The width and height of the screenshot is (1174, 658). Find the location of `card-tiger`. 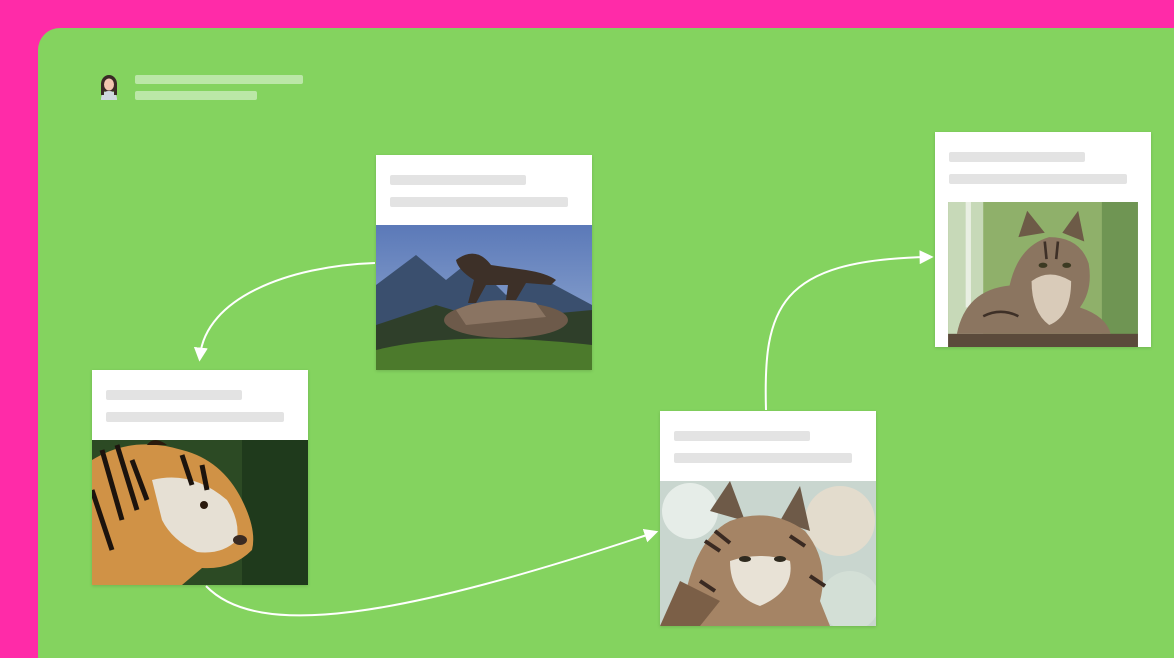

card-tiger is located at coordinates (200, 477).